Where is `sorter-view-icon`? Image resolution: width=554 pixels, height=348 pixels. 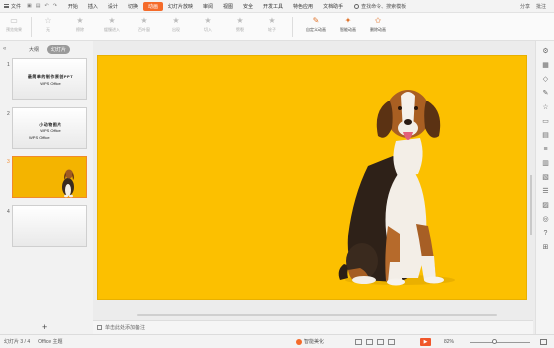 sorter-view-icon is located at coordinates (380, 341).